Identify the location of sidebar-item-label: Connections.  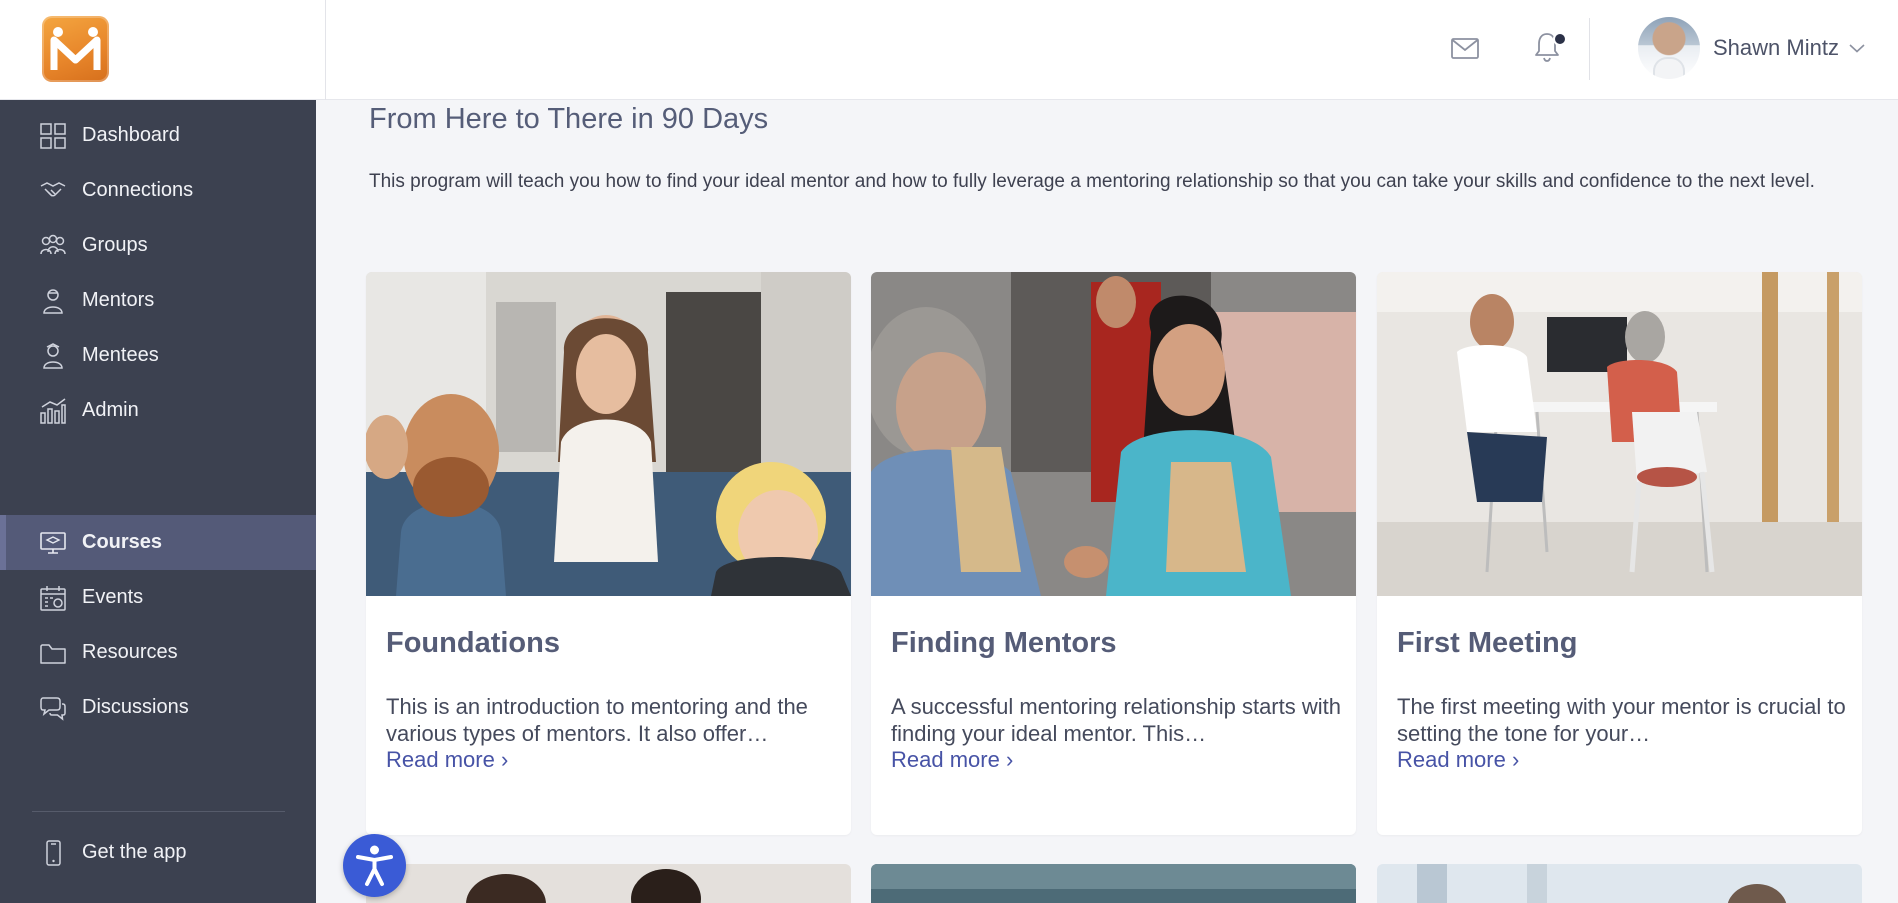
(138, 190).